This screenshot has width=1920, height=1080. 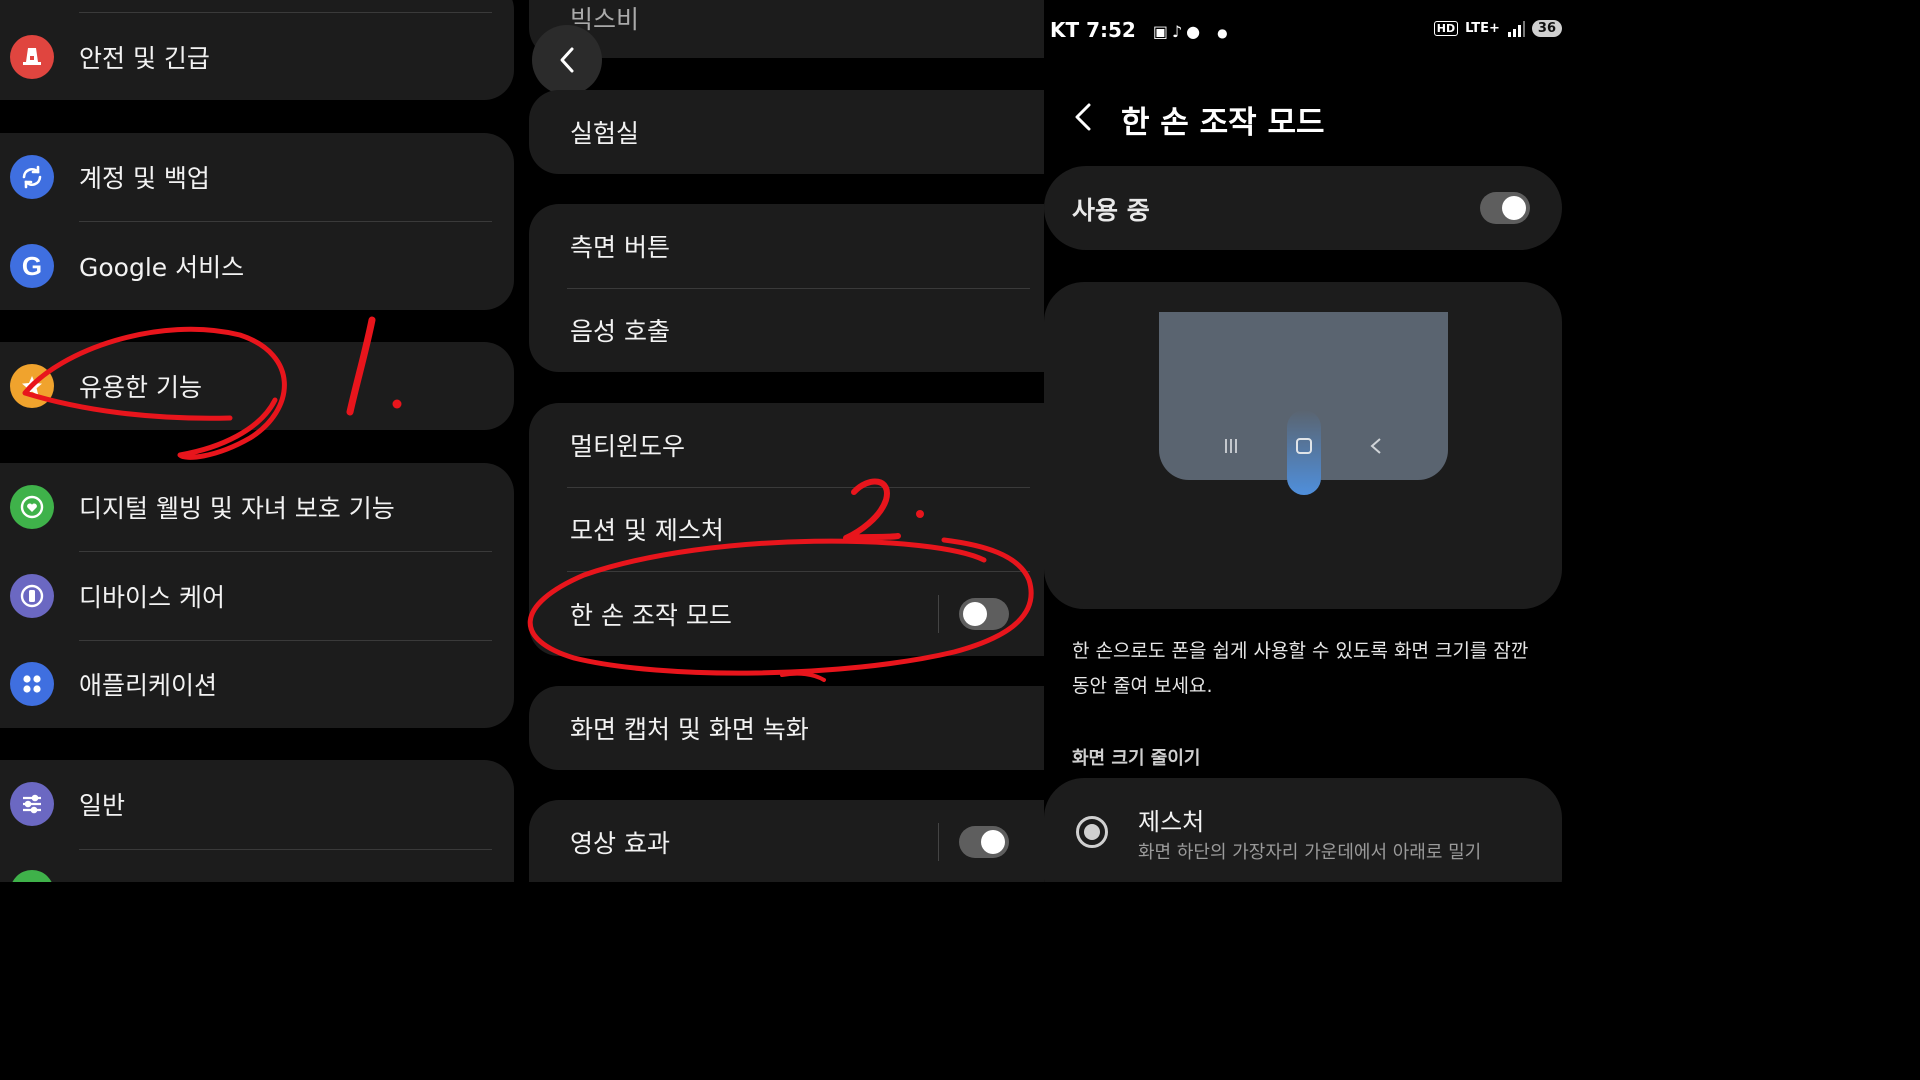 I want to click on signal-icon, so click(x=1516, y=28).